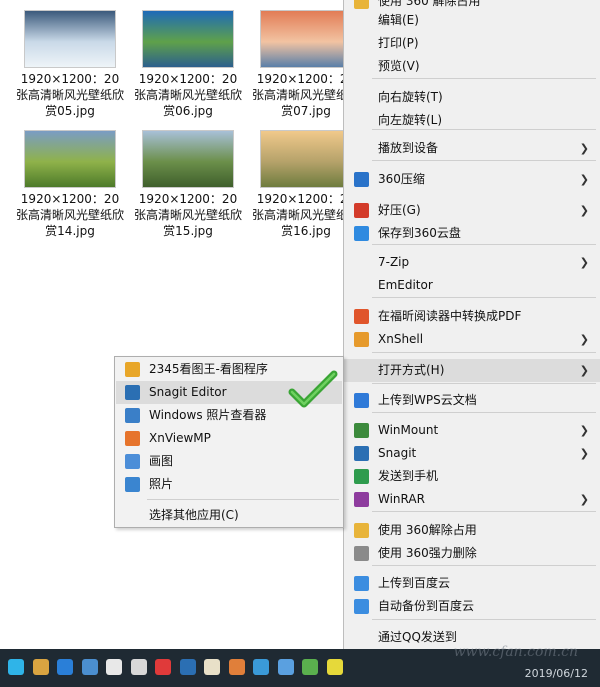 The width and height of the screenshot is (600, 687). What do you see at coordinates (472, 553) in the screenshot?
I see `menu-item: 使用 360强力删除` at bounding box center [472, 553].